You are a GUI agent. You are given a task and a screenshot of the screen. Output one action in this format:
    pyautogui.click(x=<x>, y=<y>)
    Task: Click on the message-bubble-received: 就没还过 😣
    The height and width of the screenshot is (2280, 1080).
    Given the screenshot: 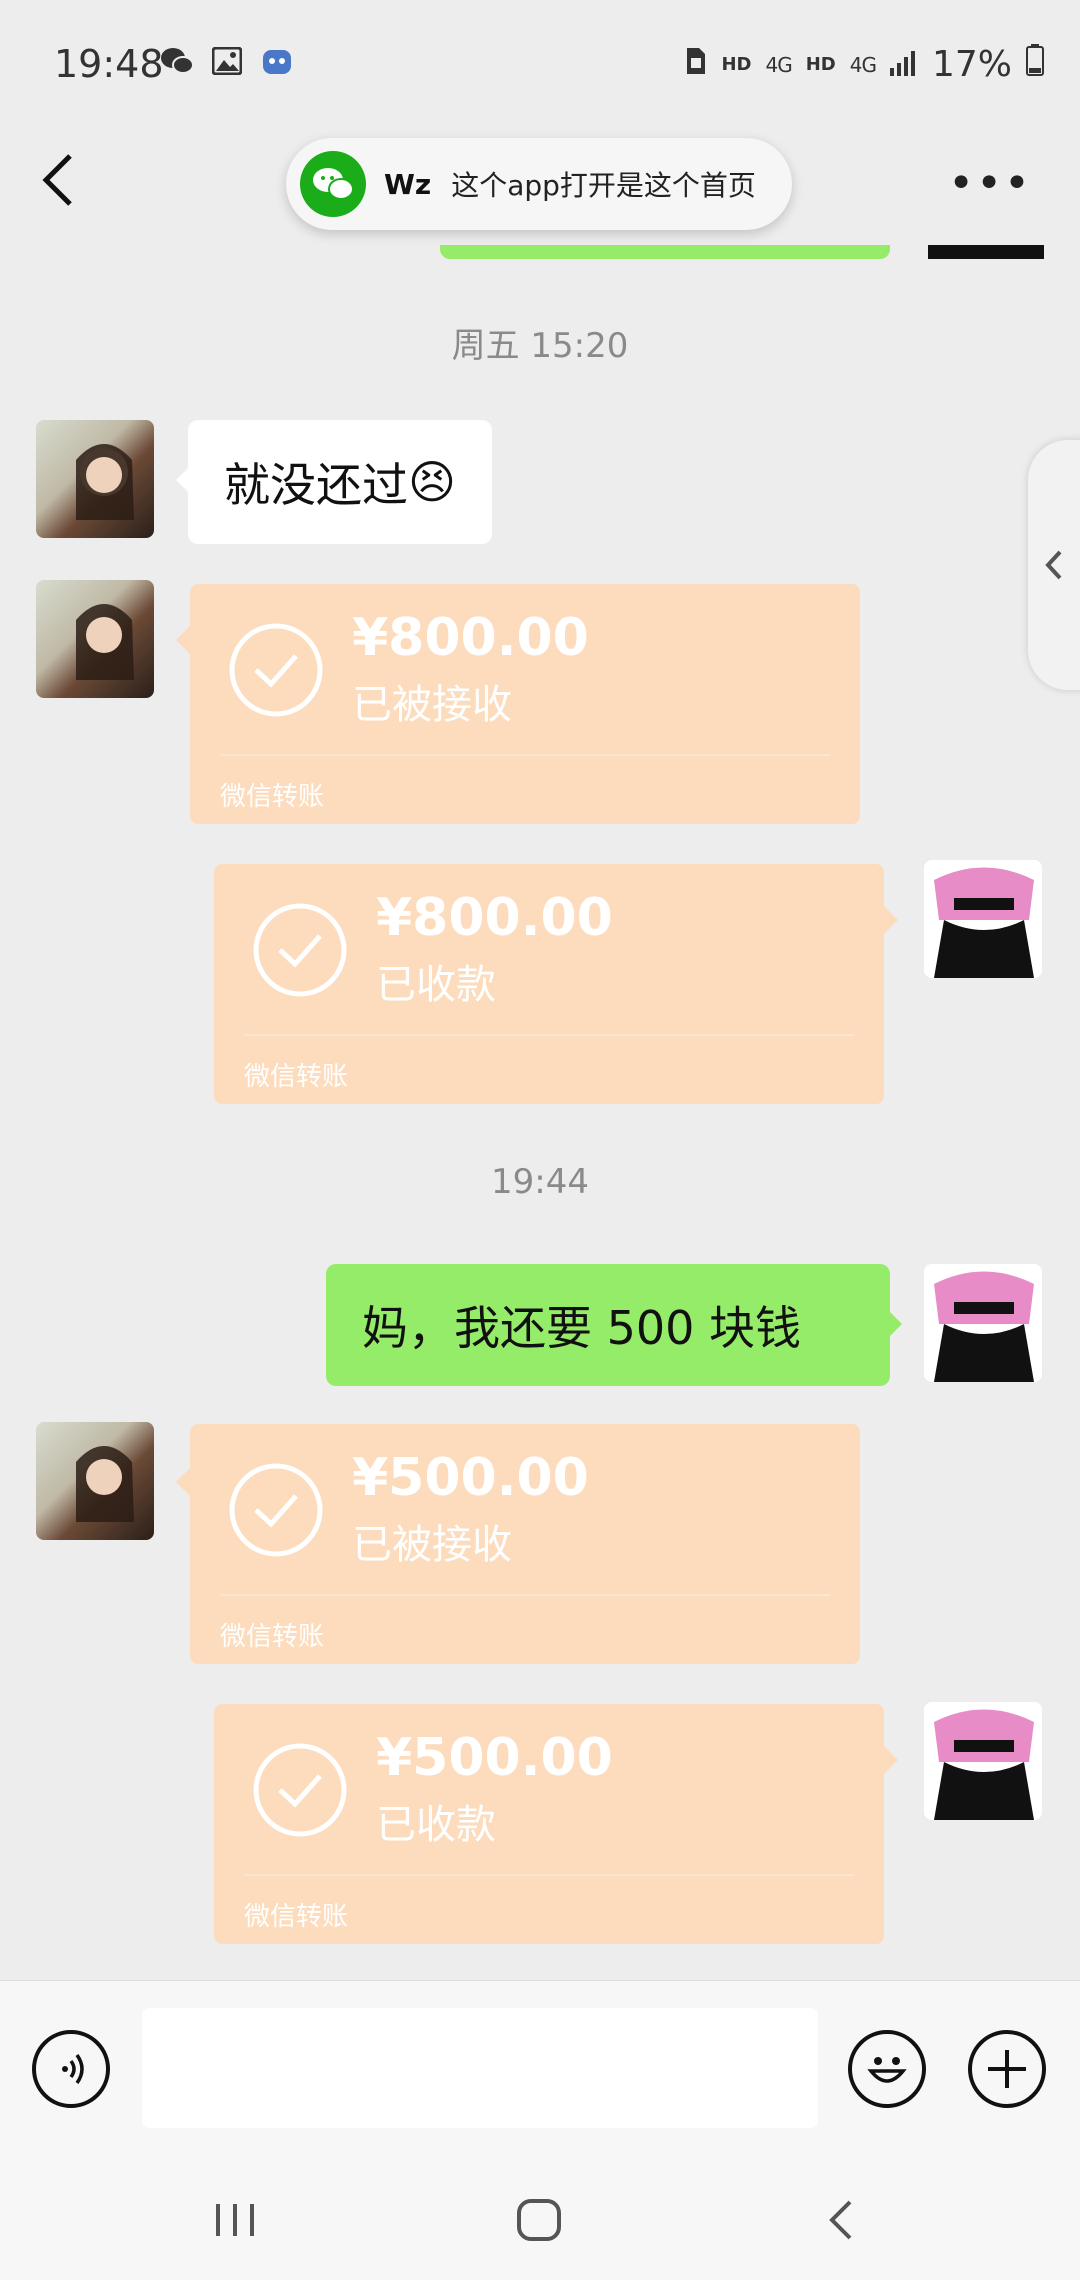 What is the action you would take?
    pyautogui.click(x=340, y=482)
    